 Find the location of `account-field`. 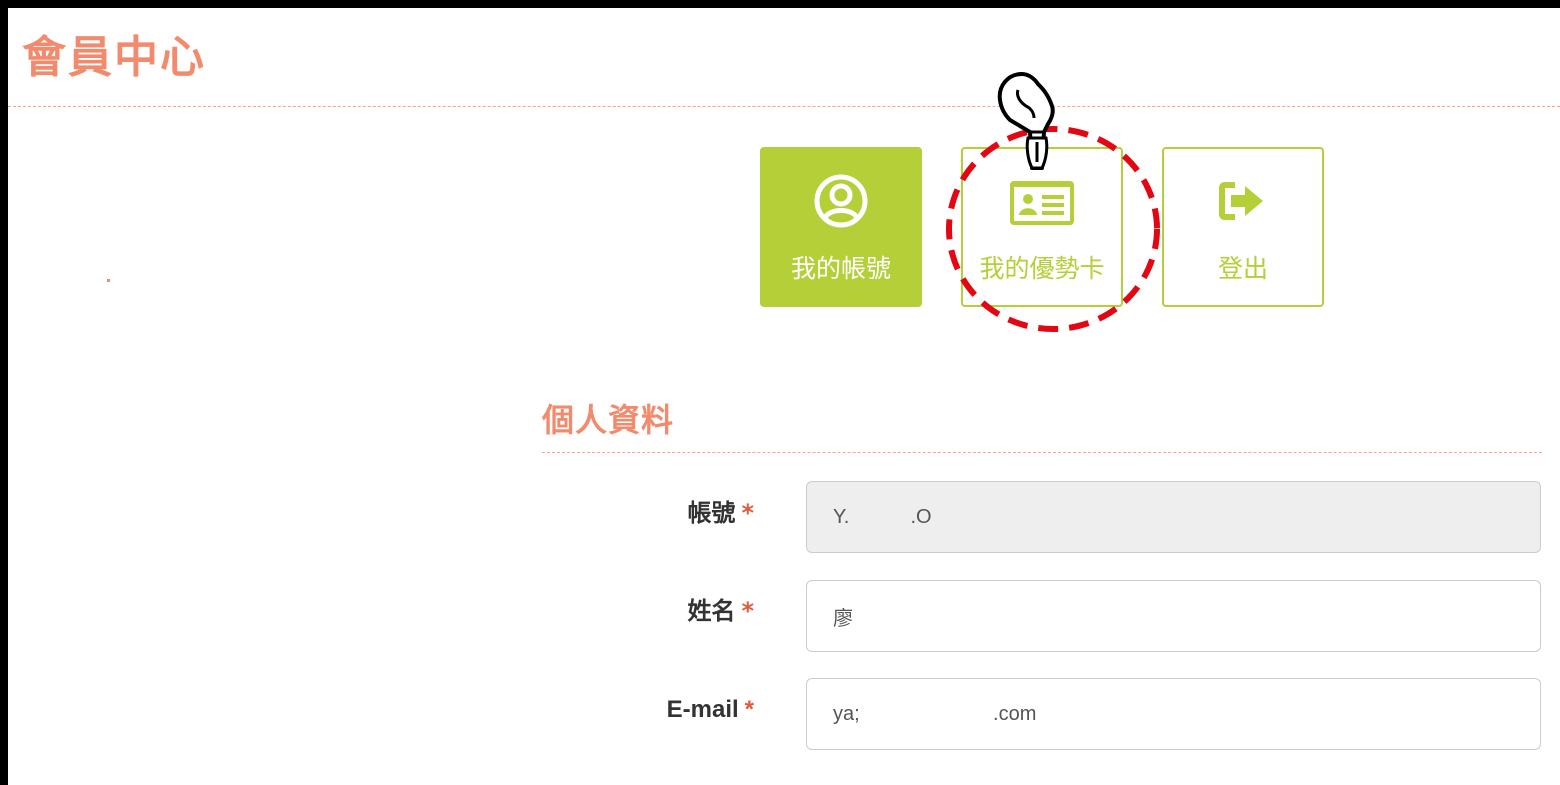

account-field is located at coordinates (1173, 517).